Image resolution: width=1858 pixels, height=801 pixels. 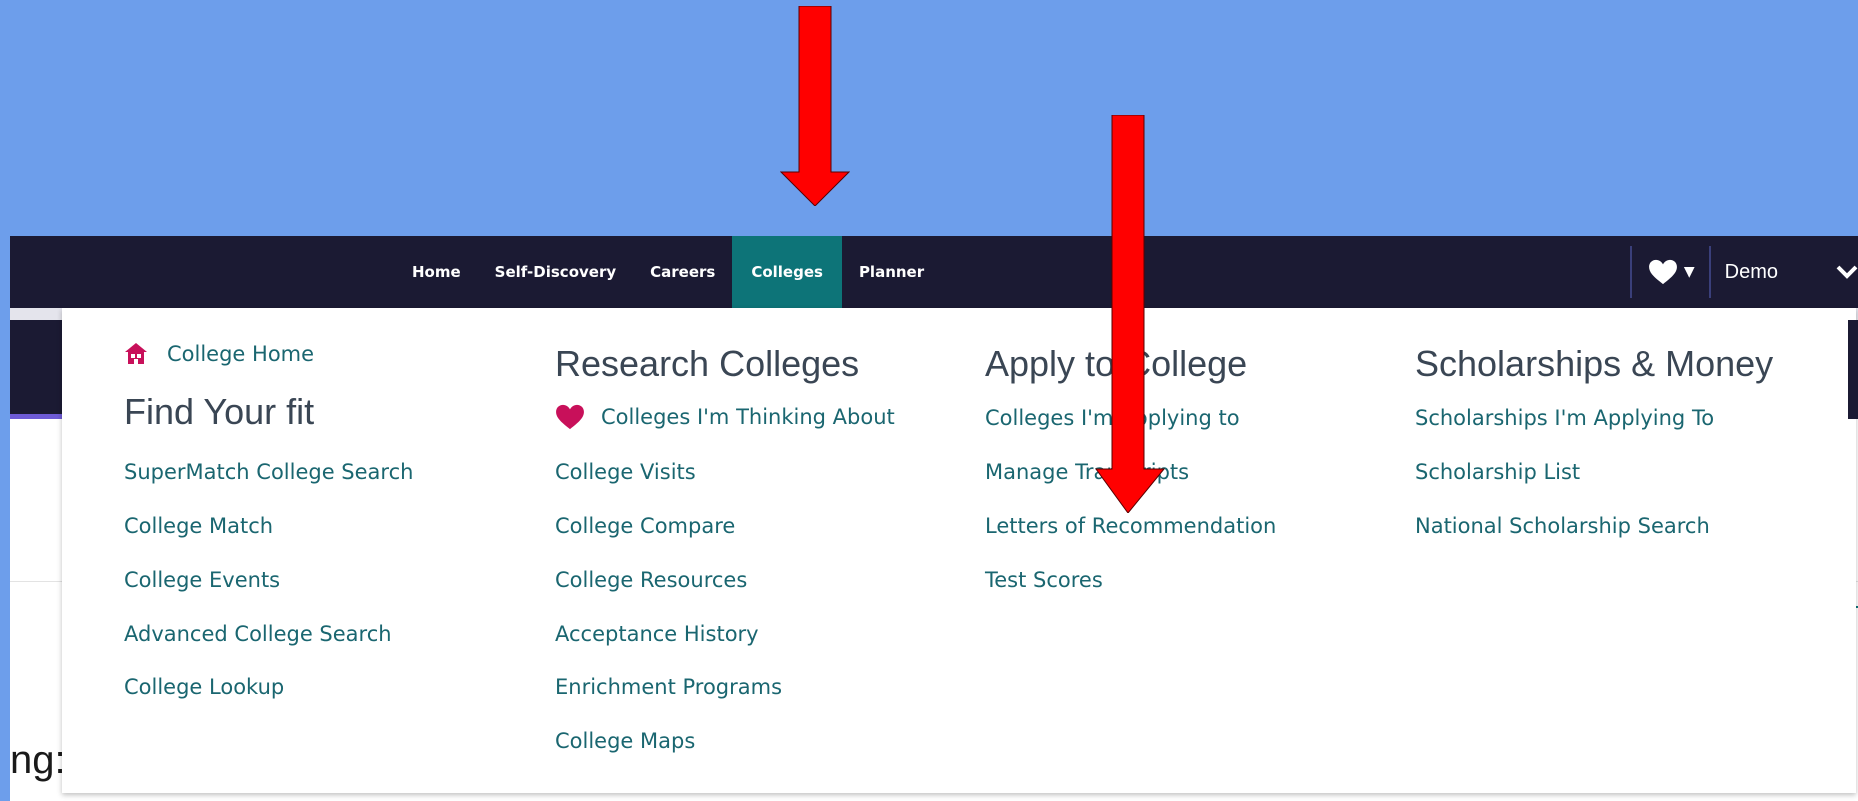 I want to click on nav-planner: Planner, so click(x=891, y=272).